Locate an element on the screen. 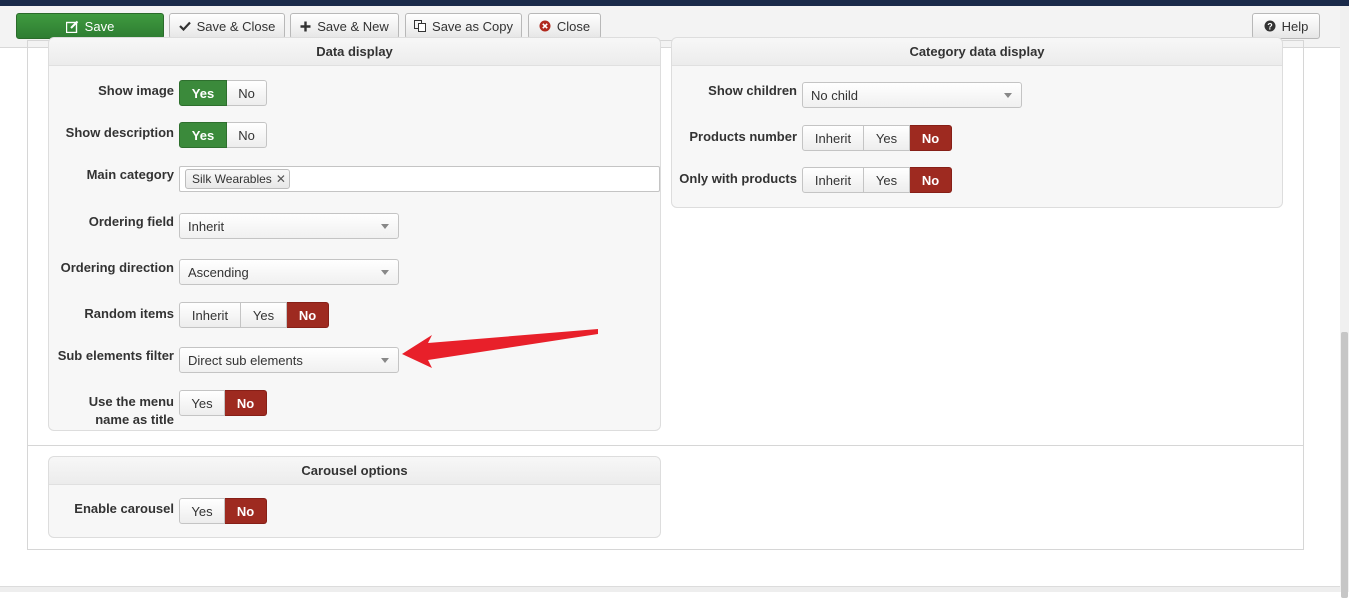  remove-tag-icon: ✕ is located at coordinates (281, 179).